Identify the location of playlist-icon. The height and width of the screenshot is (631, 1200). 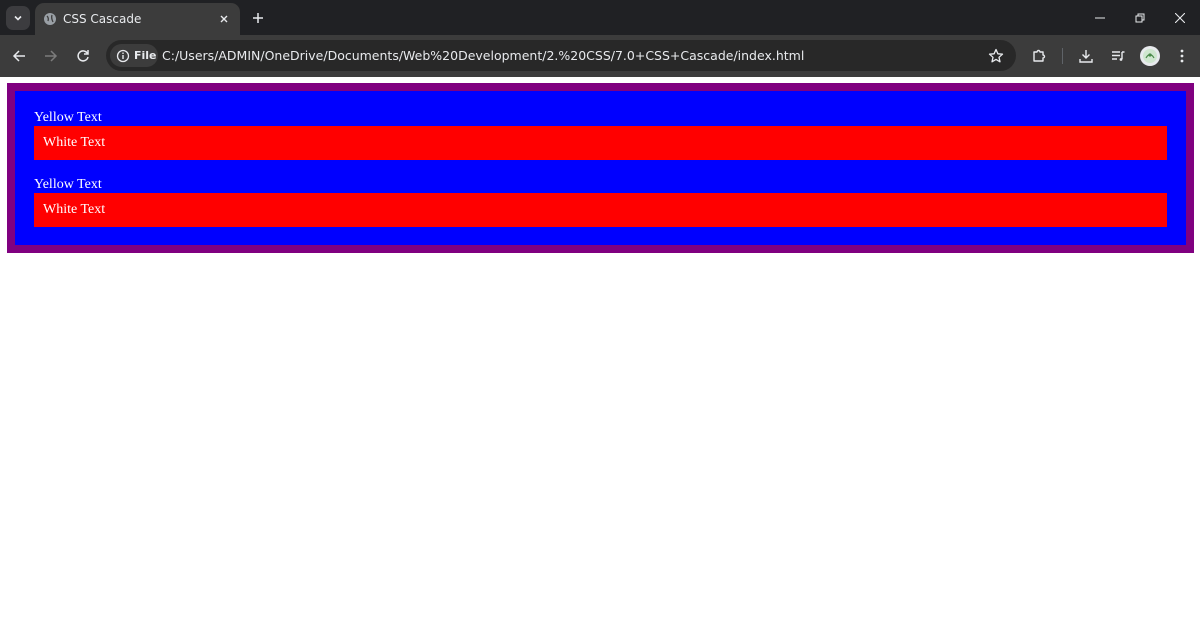
(1118, 56).